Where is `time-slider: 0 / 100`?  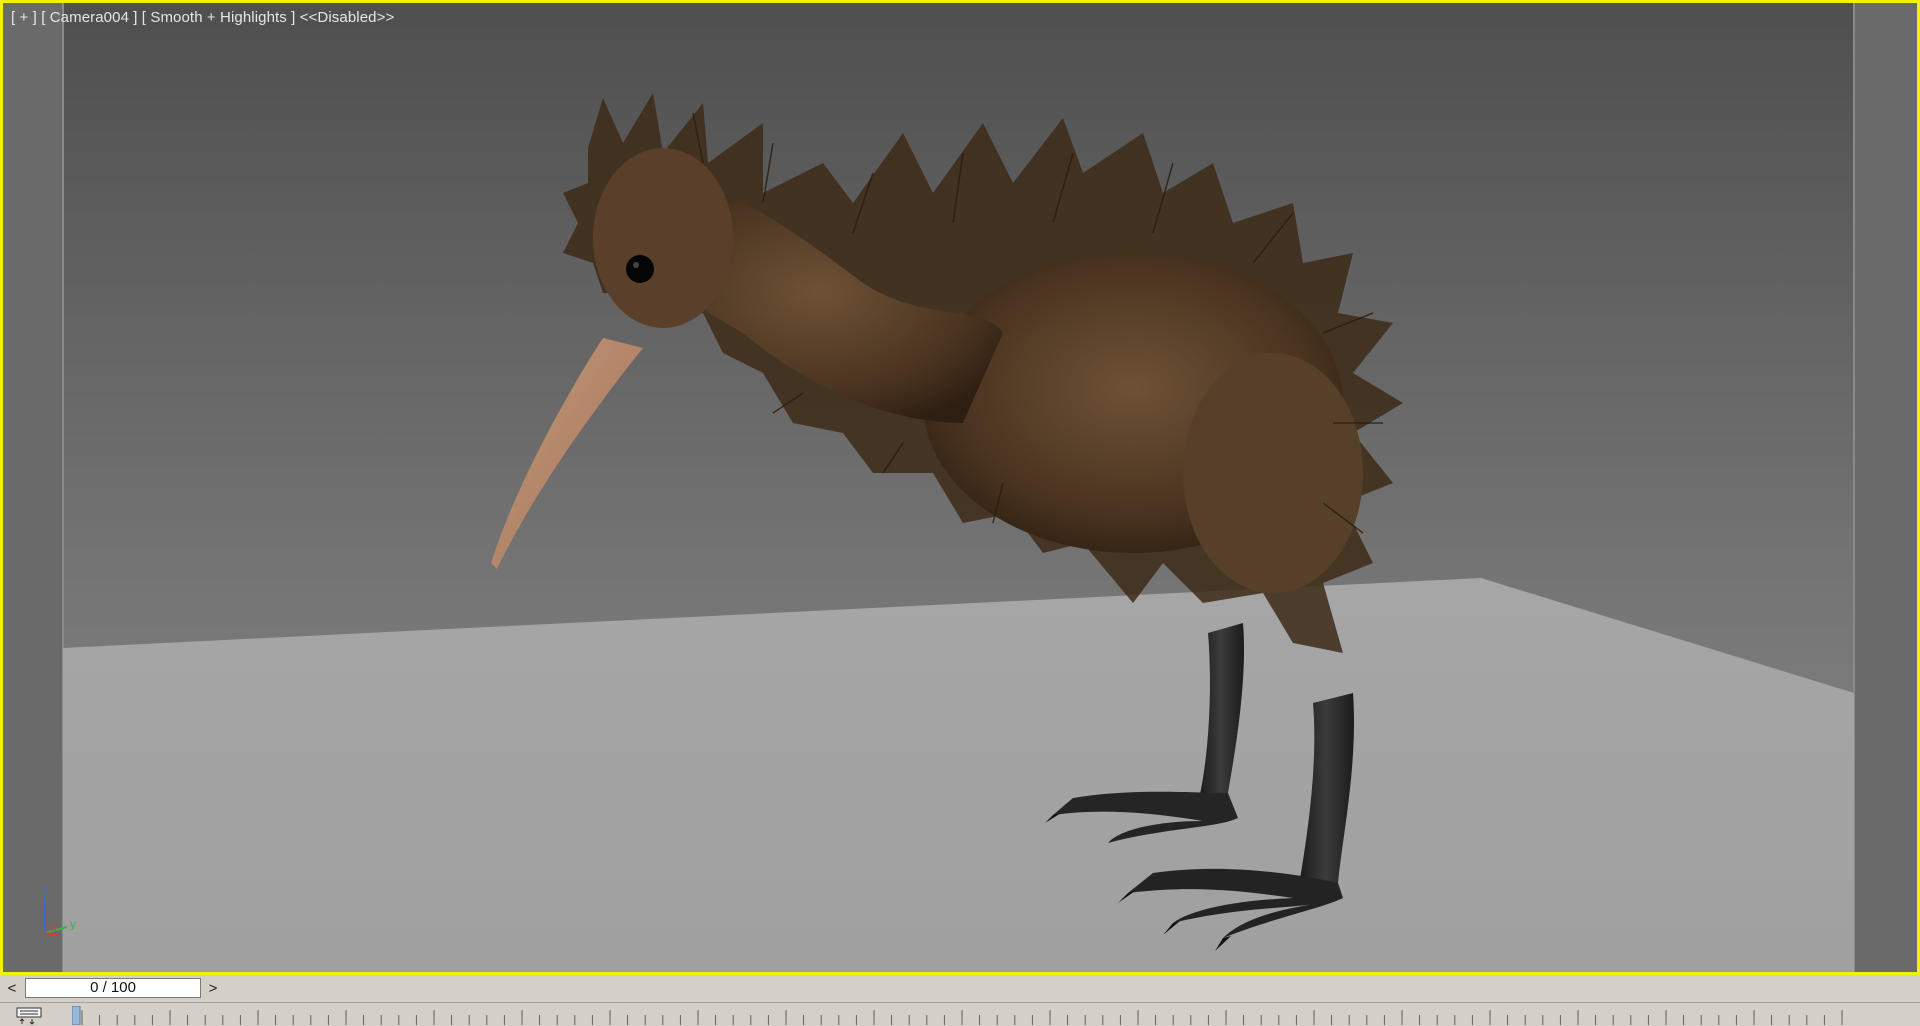 time-slider: 0 / 100 is located at coordinates (113, 988).